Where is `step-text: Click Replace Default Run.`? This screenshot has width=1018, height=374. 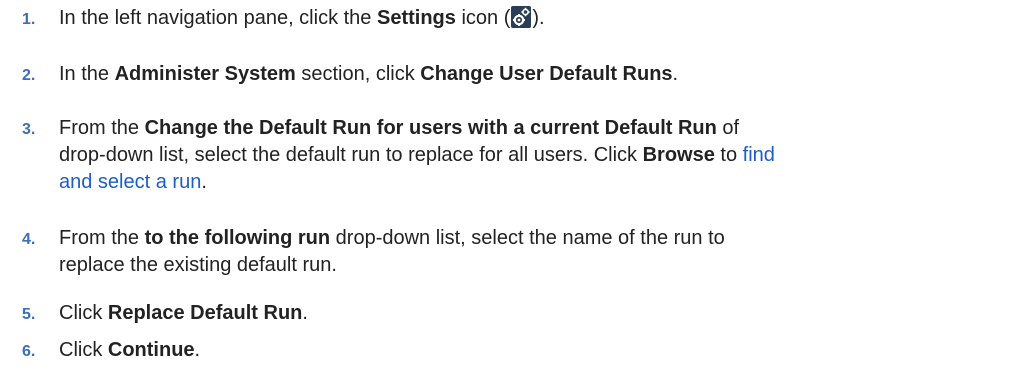
step-text: Click Replace Default Run. is located at coordinates (183, 313).